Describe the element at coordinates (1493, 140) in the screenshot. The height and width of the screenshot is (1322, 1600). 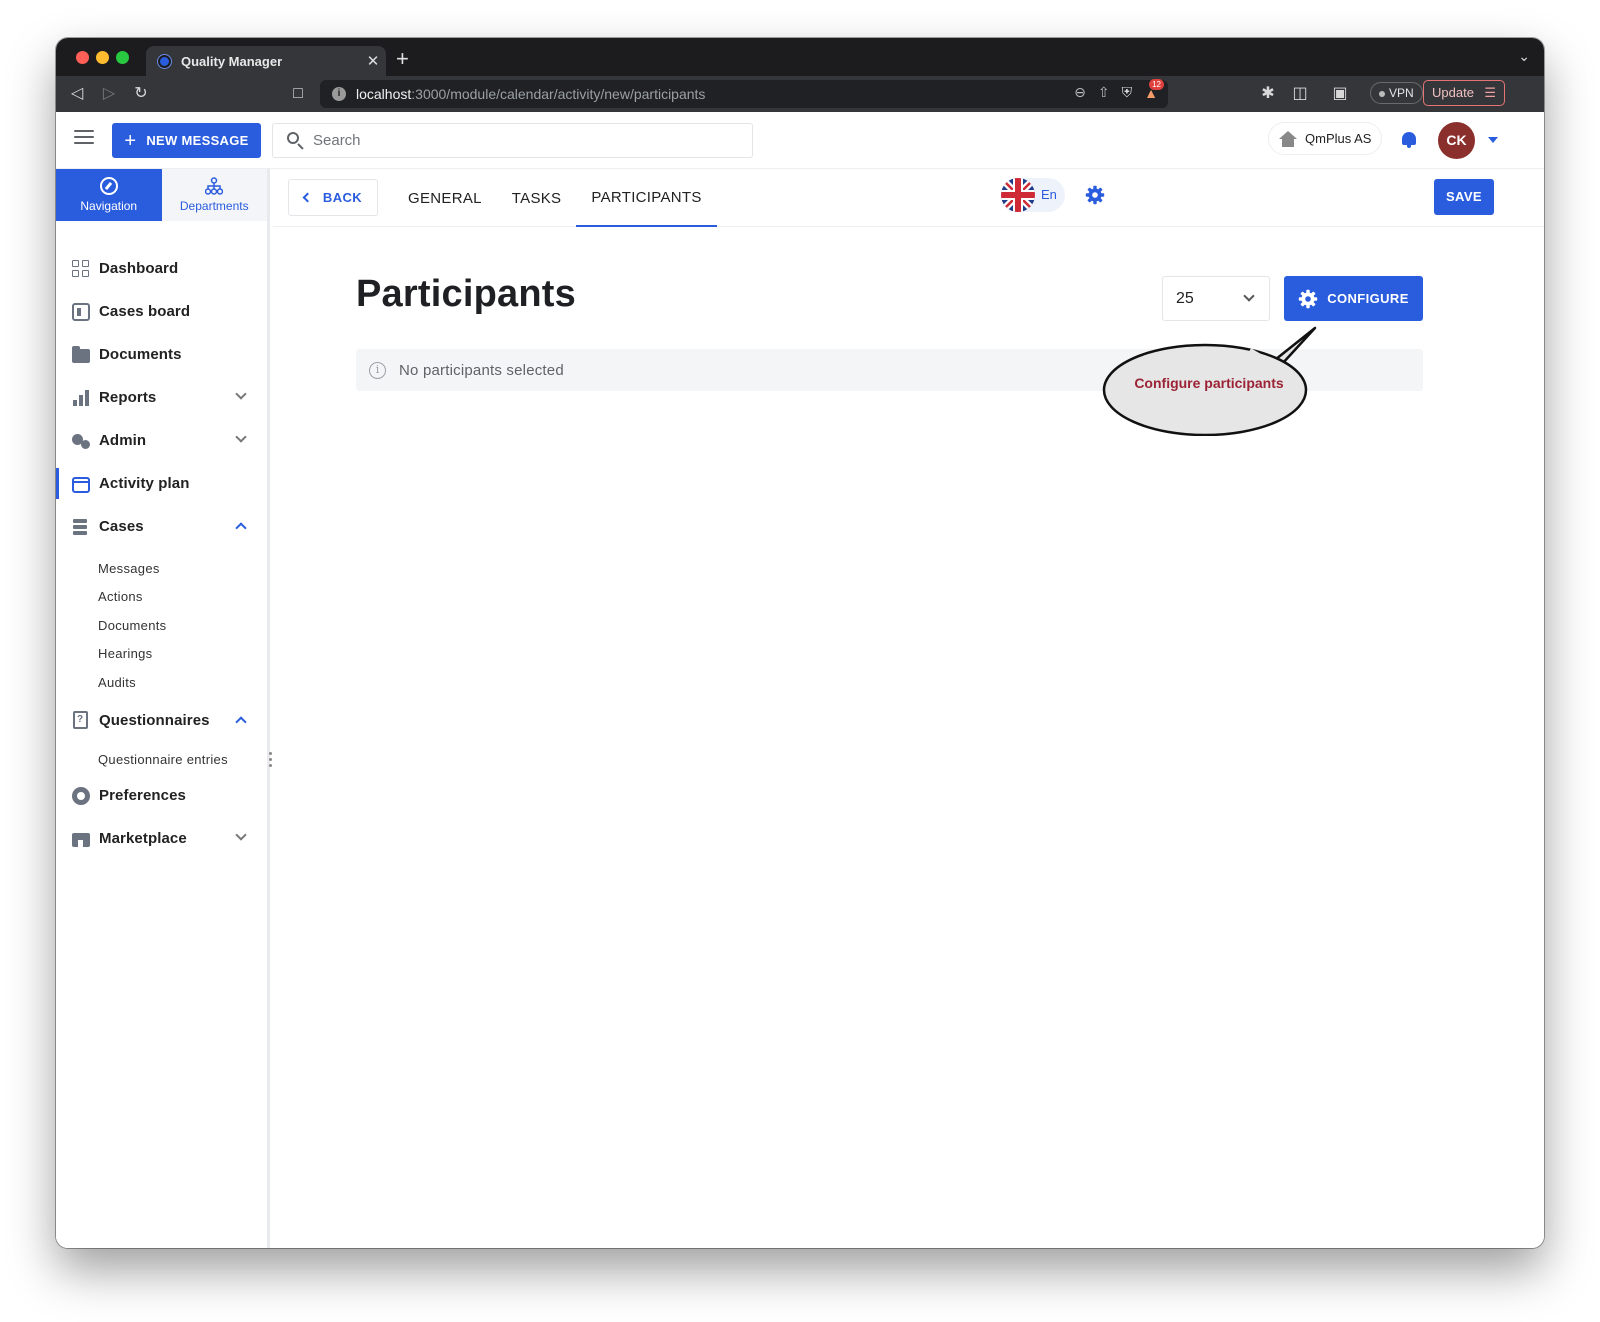
I see `user-menu-caret-icon` at that location.